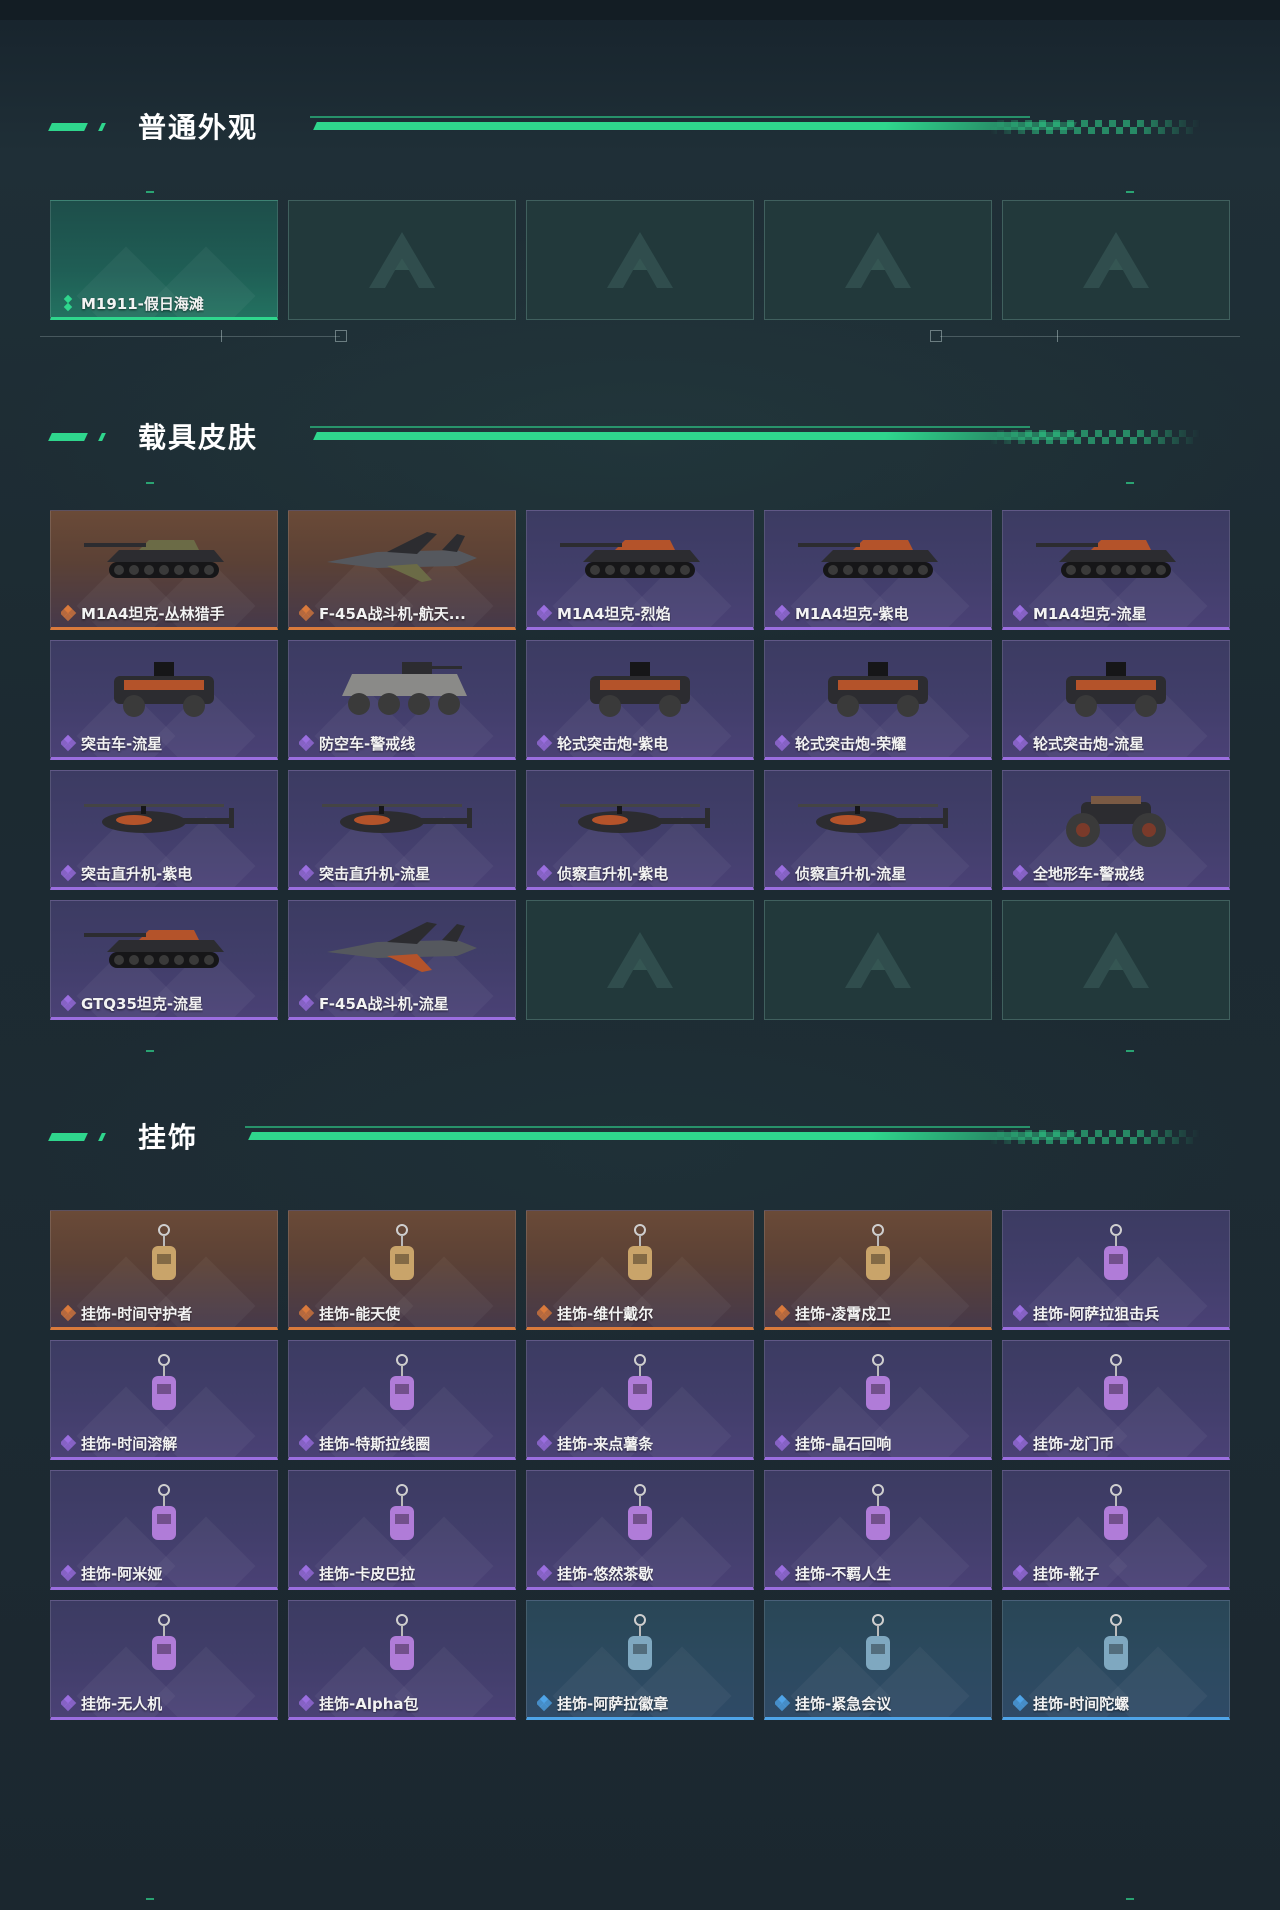  Describe the element at coordinates (614, 613) in the screenshot. I see `item-name: M1A4坦克-烈焰` at that location.